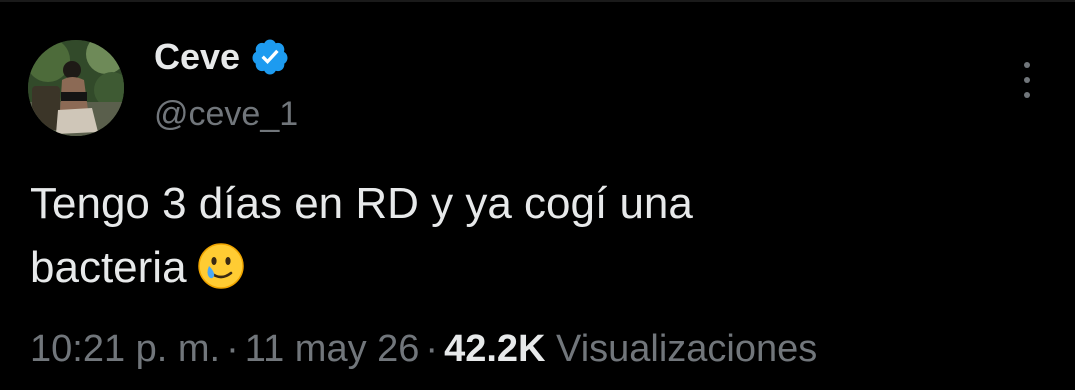  Describe the element at coordinates (197, 57) in the screenshot. I see `author-display-name: Ceve` at that location.